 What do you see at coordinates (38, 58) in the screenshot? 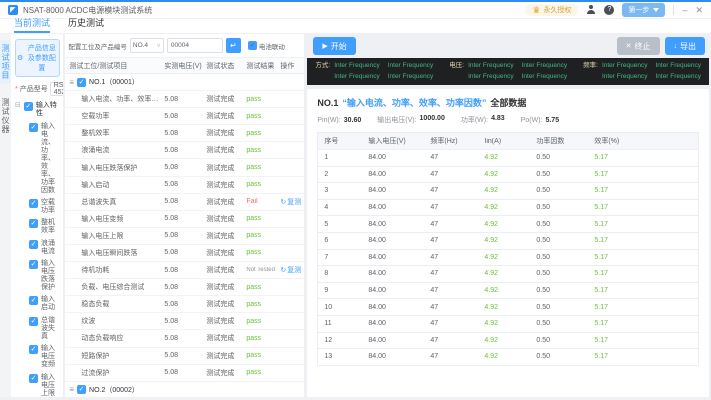
I see `product-config-button: ⚙ 产品信息及参数配置` at bounding box center [38, 58].